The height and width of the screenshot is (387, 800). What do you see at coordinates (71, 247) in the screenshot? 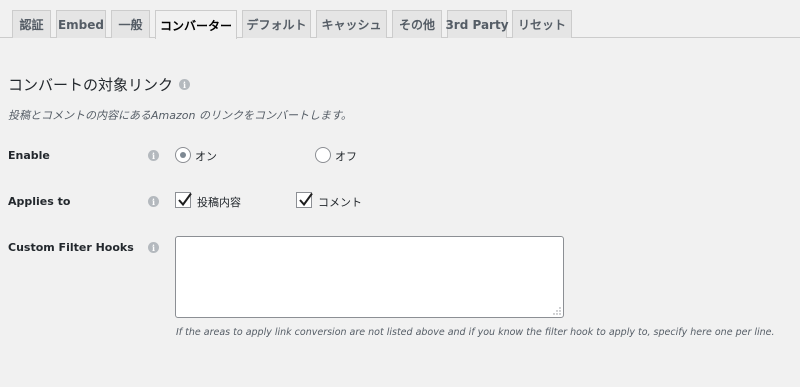
I see `custom-filter-hooks-label: Custom Filter Hooks` at bounding box center [71, 247].